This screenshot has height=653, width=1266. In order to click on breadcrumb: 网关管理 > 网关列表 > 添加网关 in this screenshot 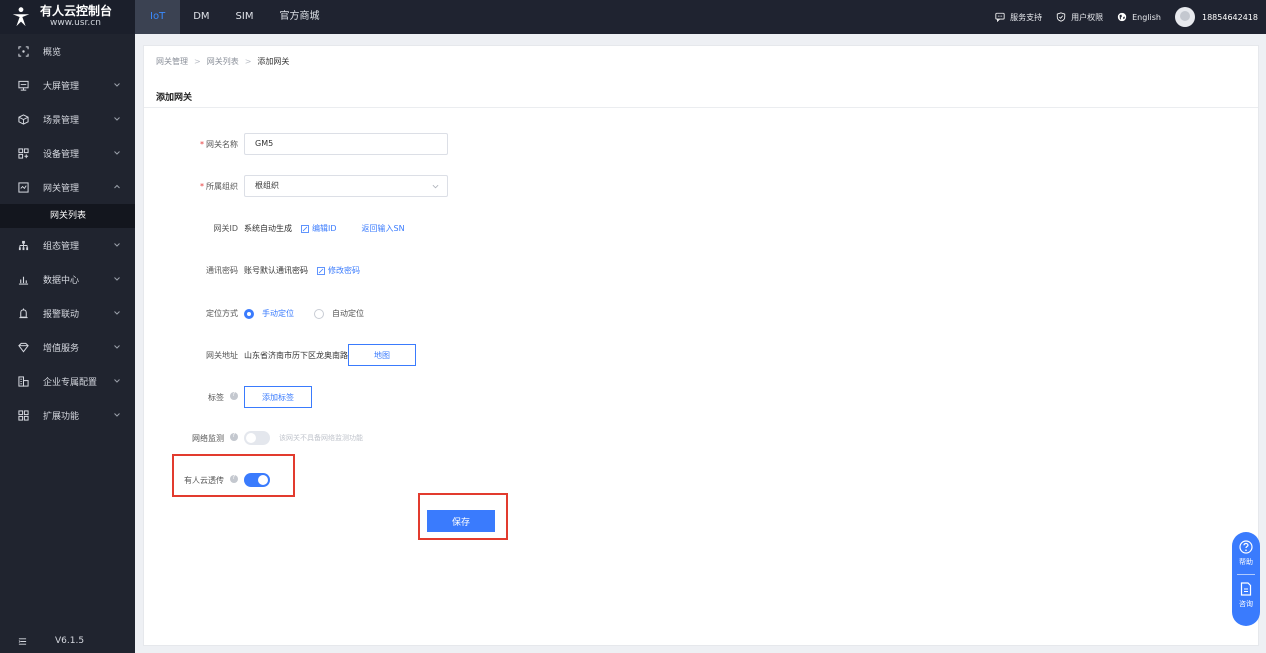, I will do `click(222, 61)`.